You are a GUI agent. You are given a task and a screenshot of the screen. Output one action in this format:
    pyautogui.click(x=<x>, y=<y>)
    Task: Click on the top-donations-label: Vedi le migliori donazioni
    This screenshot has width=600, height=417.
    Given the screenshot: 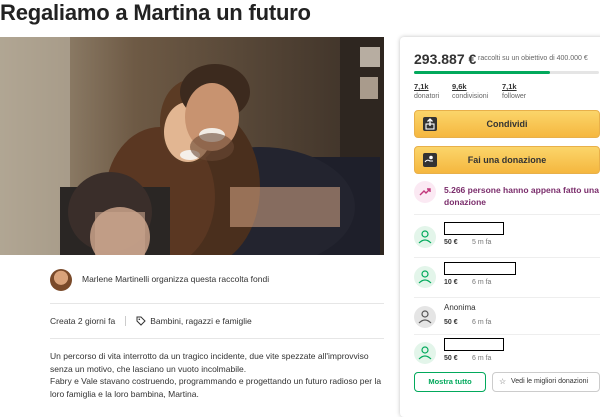 What is the action you would take?
    pyautogui.click(x=550, y=381)
    